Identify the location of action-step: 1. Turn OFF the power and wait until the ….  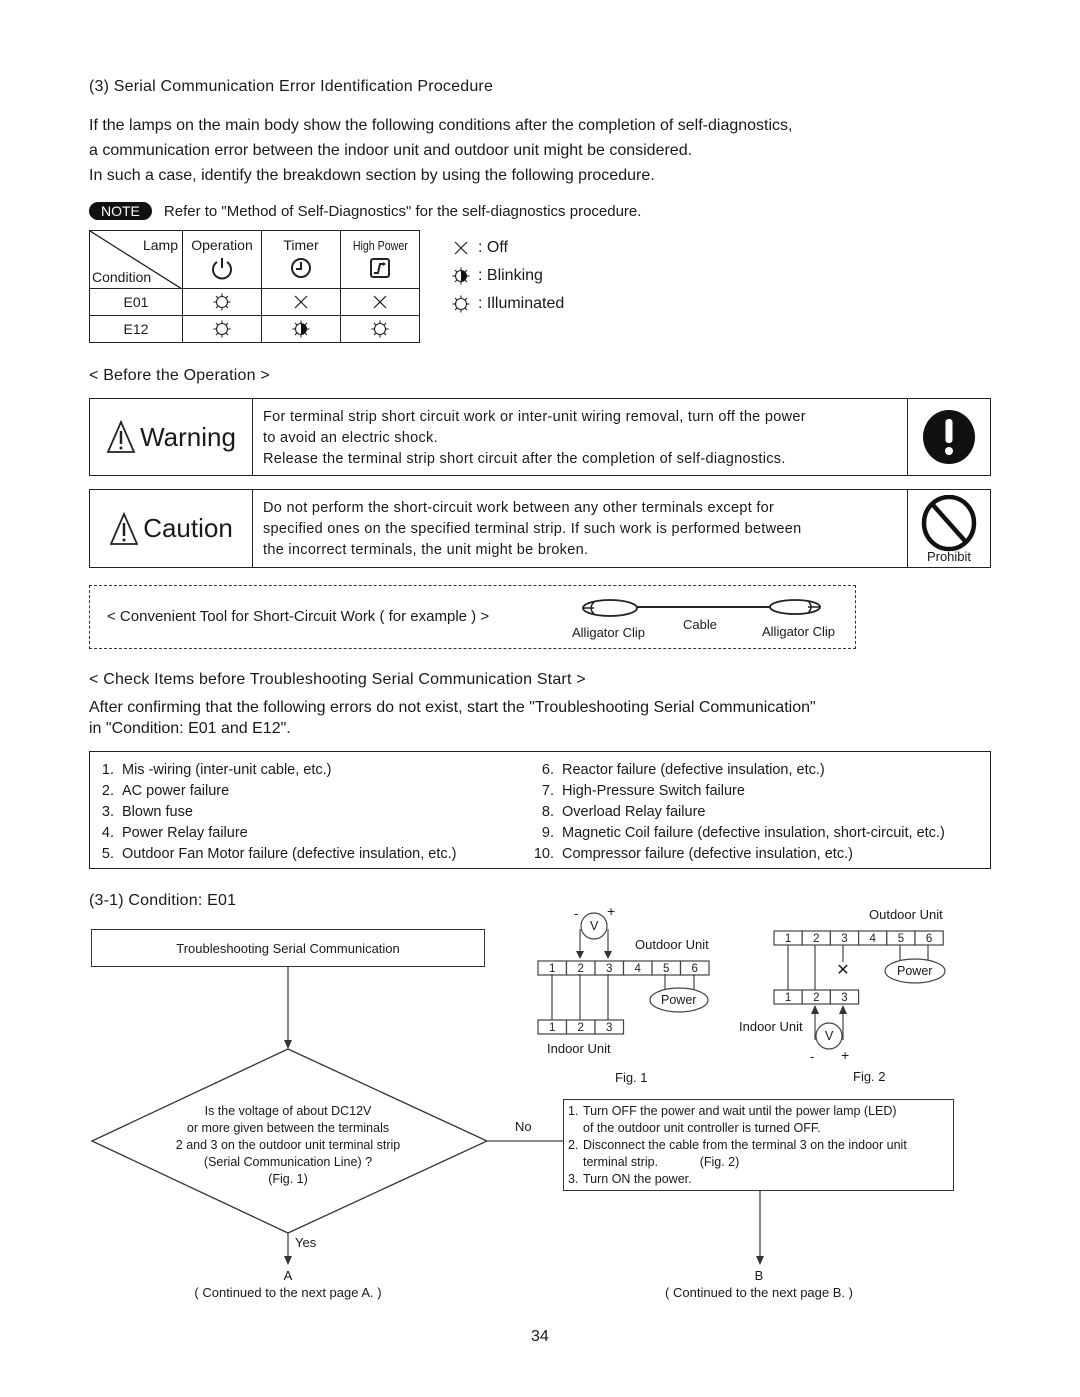
(758, 1120).